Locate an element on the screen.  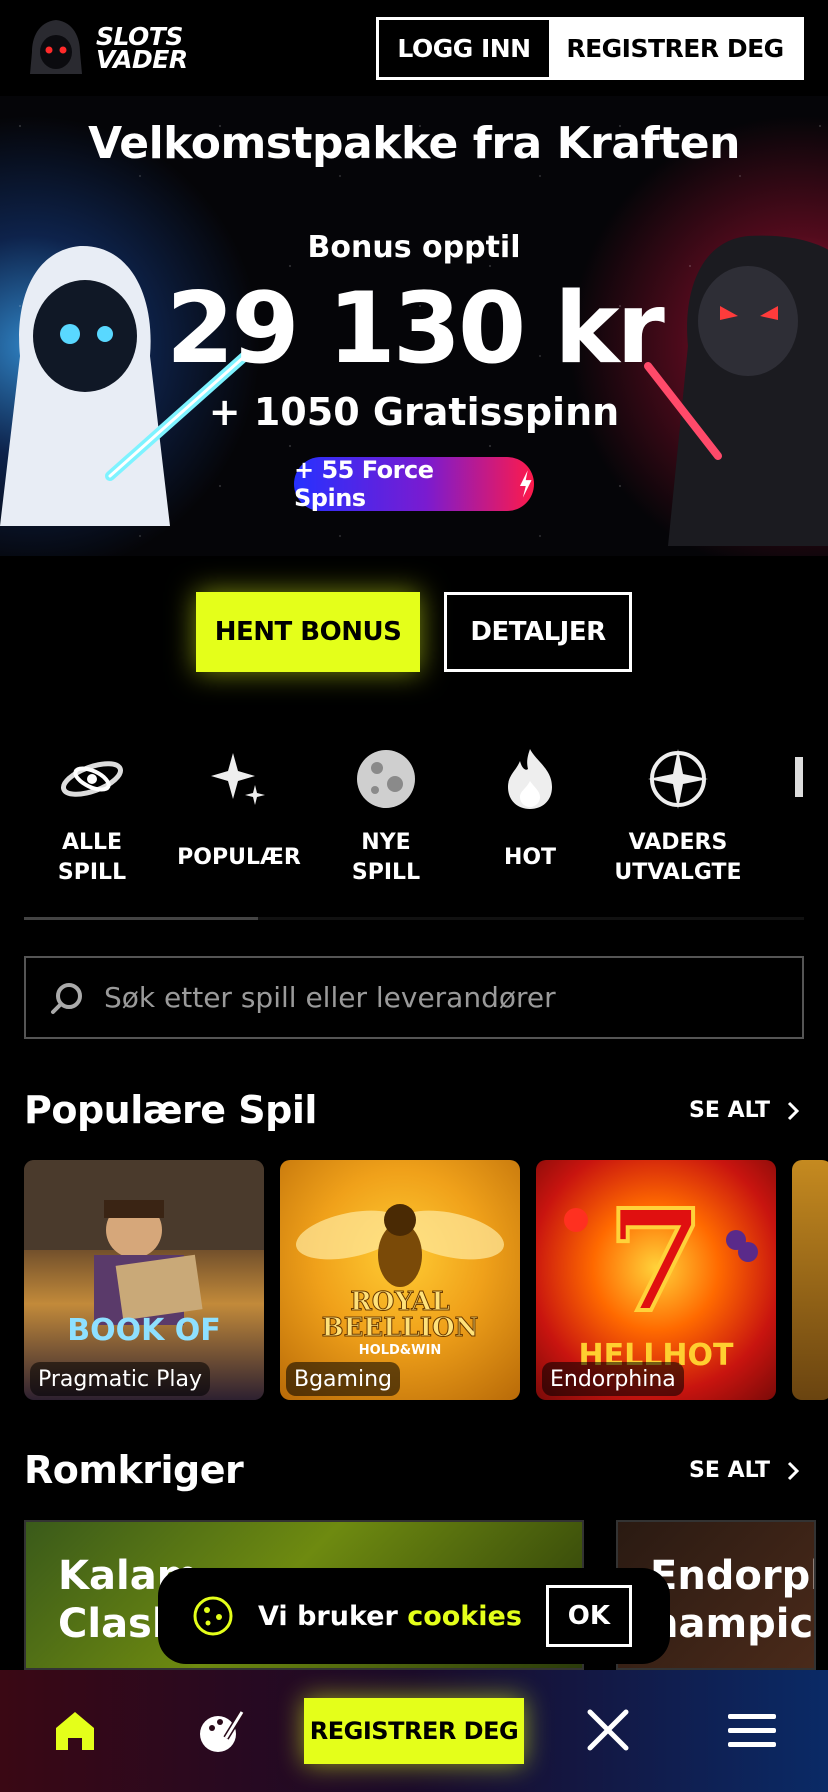
game-provider-label: Endorphina is located at coordinates (613, 1379).